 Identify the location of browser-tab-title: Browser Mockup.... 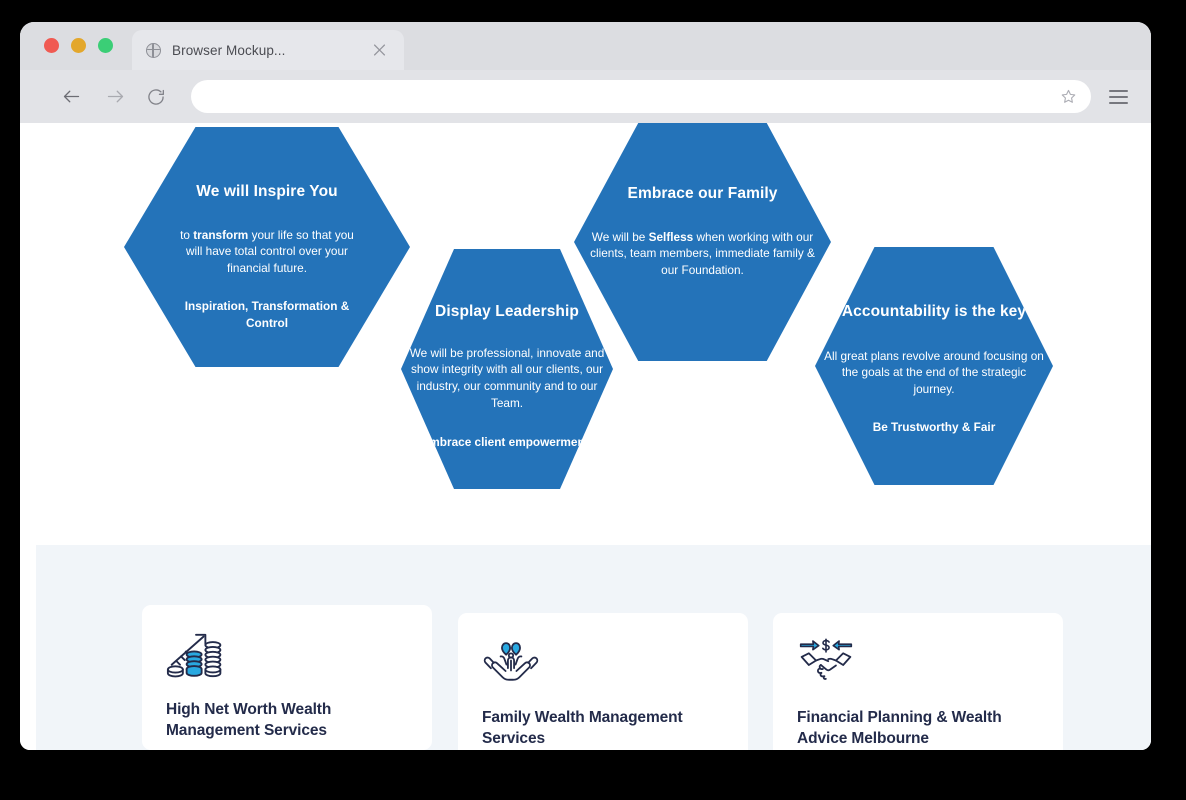
(229, 50).